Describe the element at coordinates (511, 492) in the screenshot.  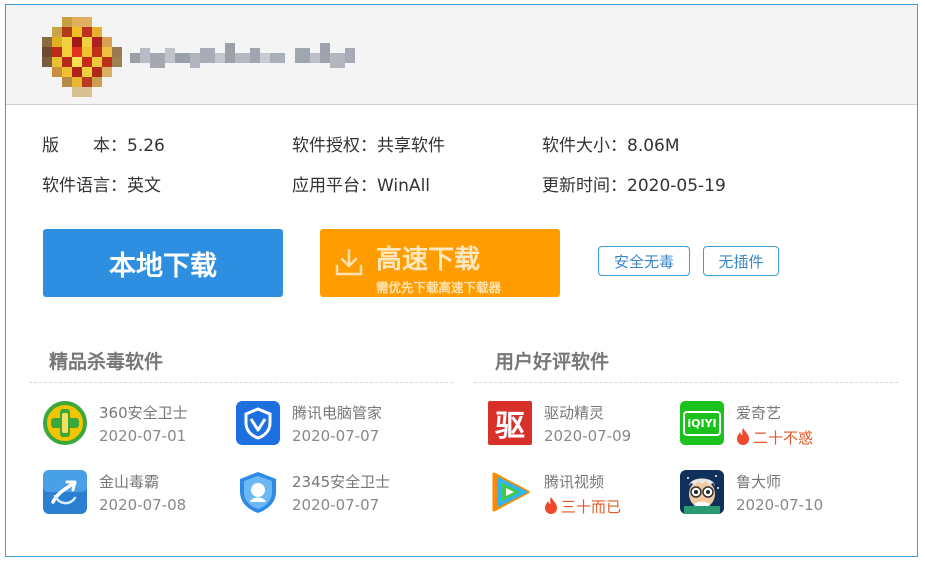
I see `tencent-video-icon` at that location.